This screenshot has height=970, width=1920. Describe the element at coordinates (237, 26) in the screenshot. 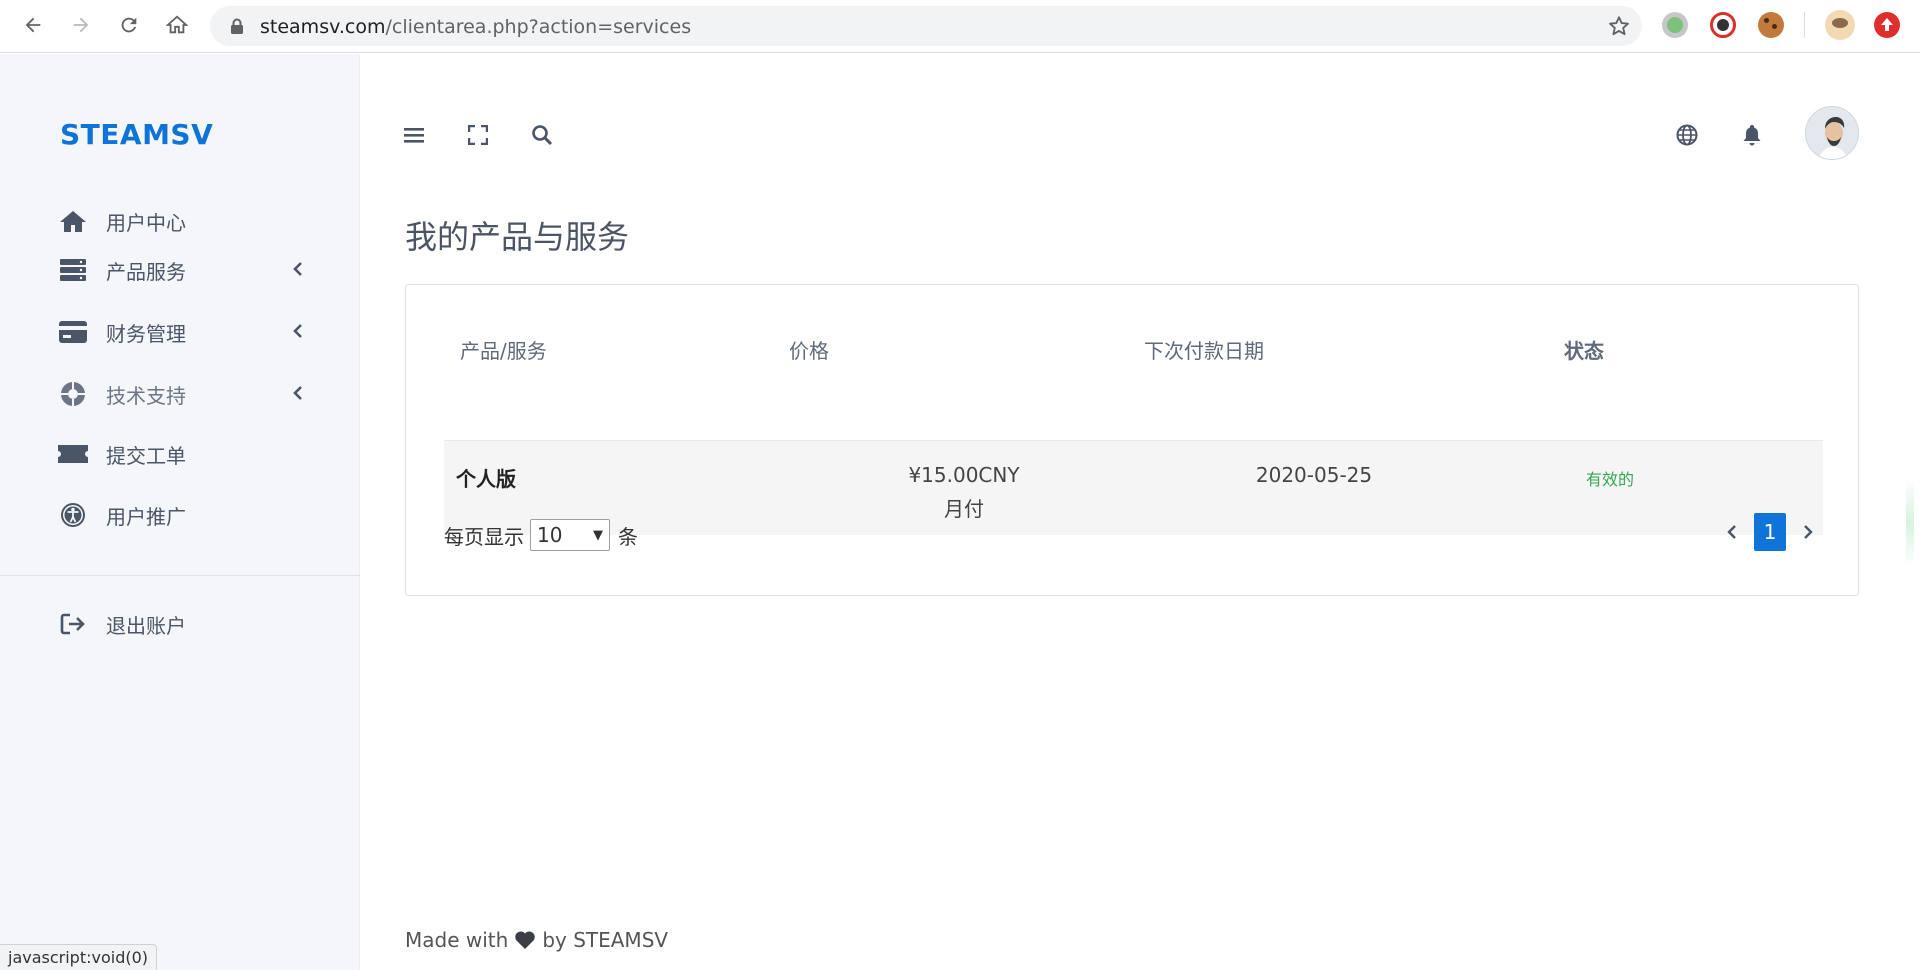

I see `lock-icon` at that location.